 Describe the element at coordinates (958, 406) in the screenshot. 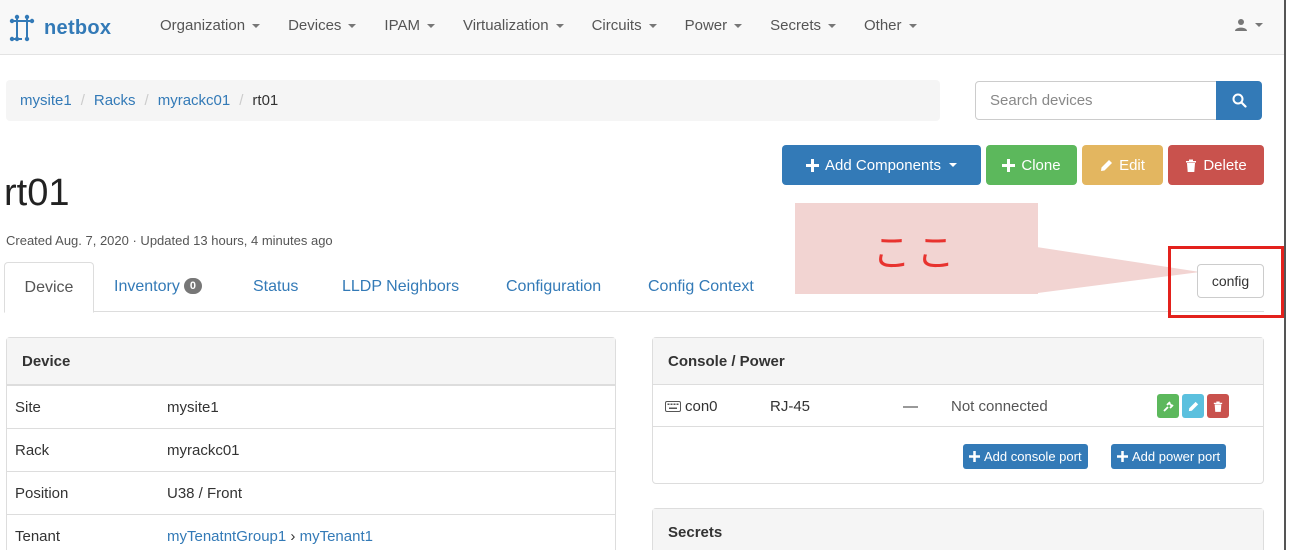

I see `console-port-row: con0 RJ-45 — Not connected` at that location.